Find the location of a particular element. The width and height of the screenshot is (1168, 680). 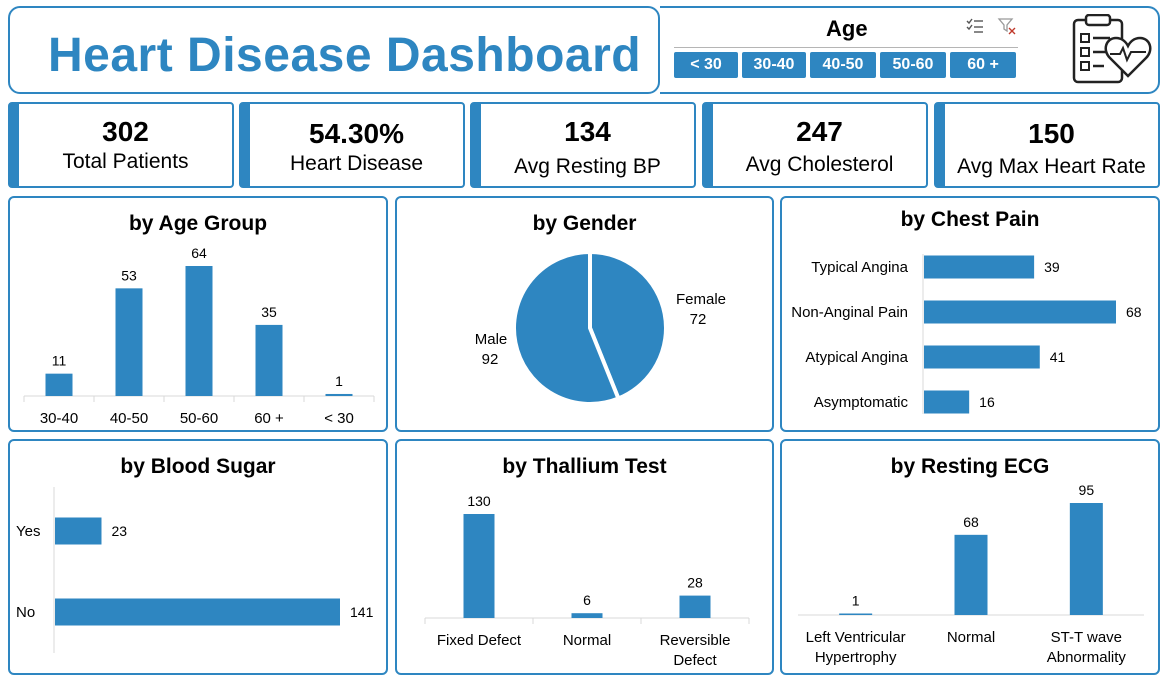

category-label: Yes is located at coordinates (28, 531).